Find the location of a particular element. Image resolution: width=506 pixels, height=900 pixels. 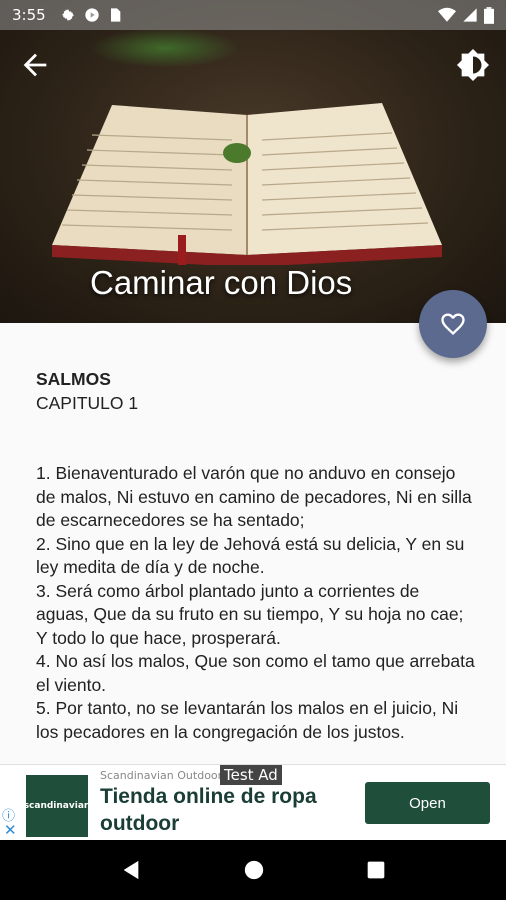

plant-decoration is located at coordinates (165, 48).